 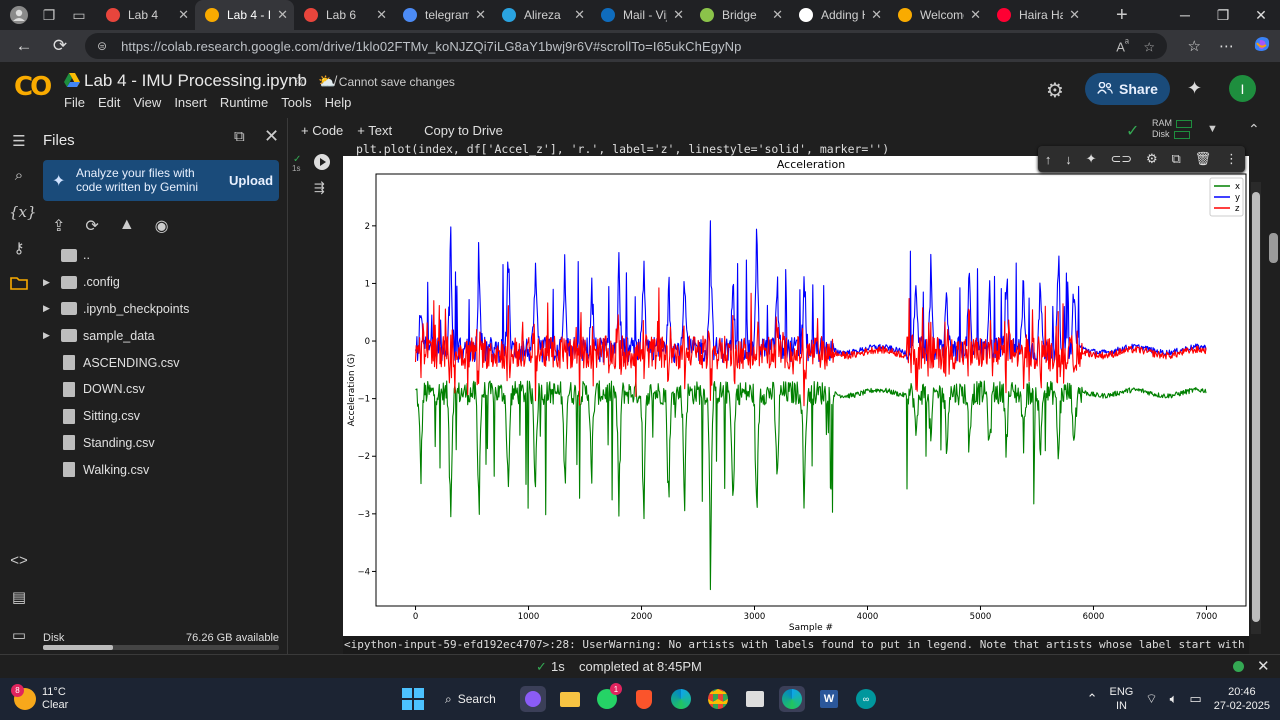 I want to click on profile-icon, so click(x=19, y=15).